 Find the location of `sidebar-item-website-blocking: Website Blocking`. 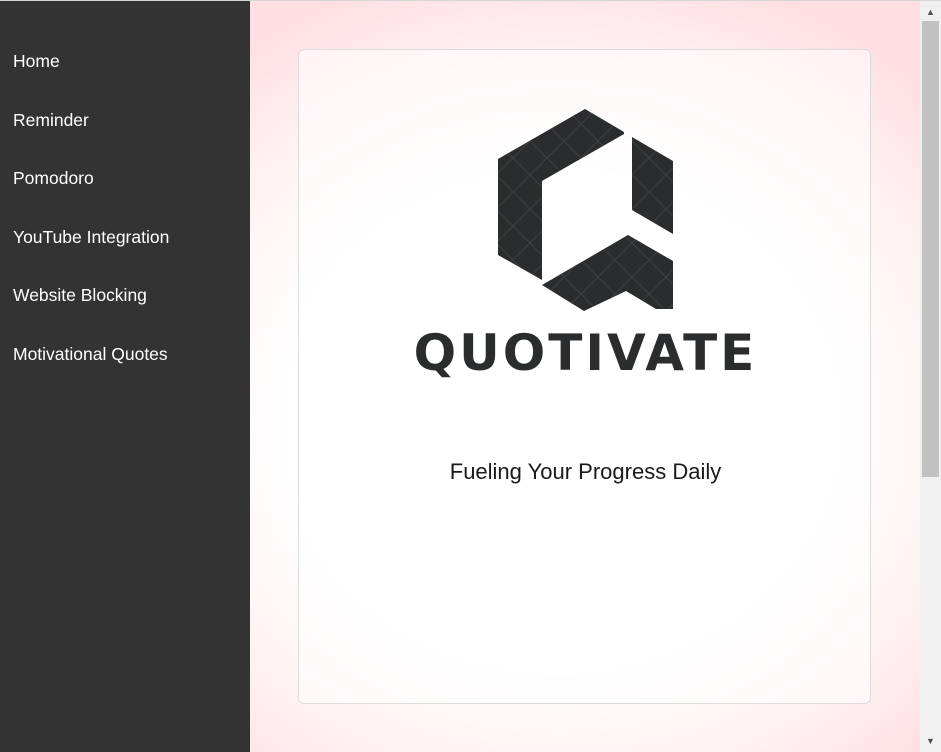

sidebar-item-website-blocking: Website Blocking is located at coordinates (125, 303).